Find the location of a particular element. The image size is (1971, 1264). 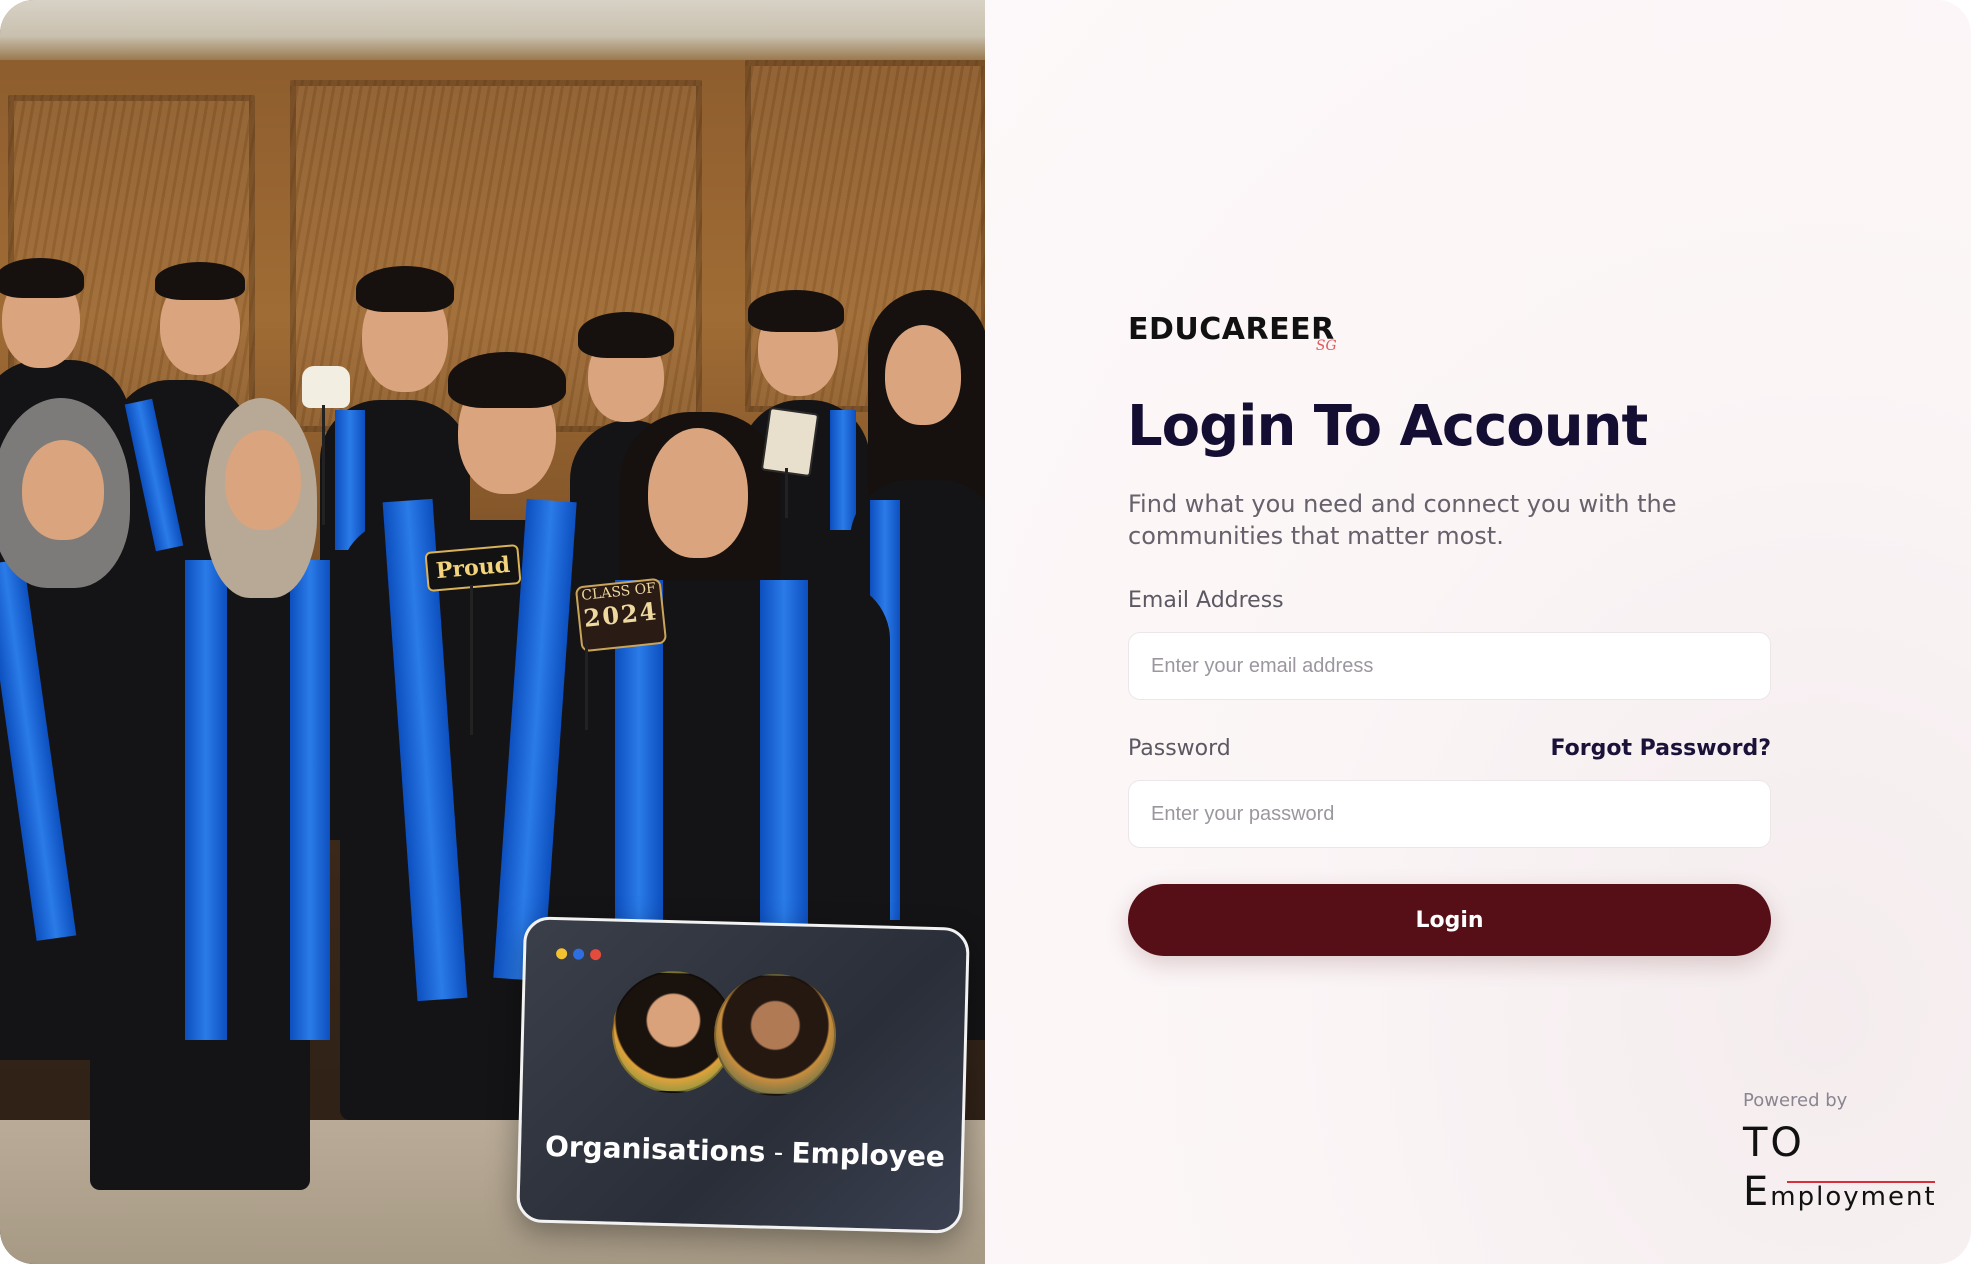

page-title: Login To Account is located at coordinates (1387, 426).